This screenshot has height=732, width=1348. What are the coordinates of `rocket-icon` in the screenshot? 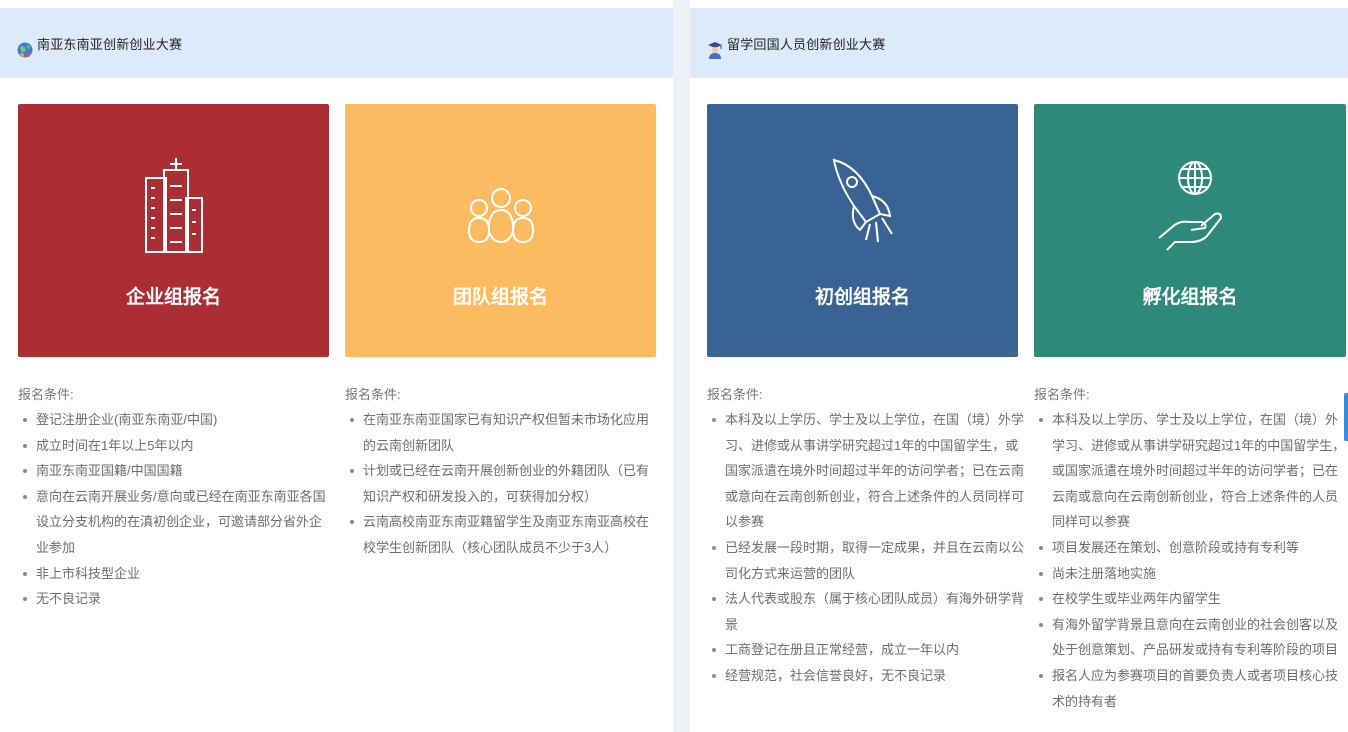 It's located at (862, 200).